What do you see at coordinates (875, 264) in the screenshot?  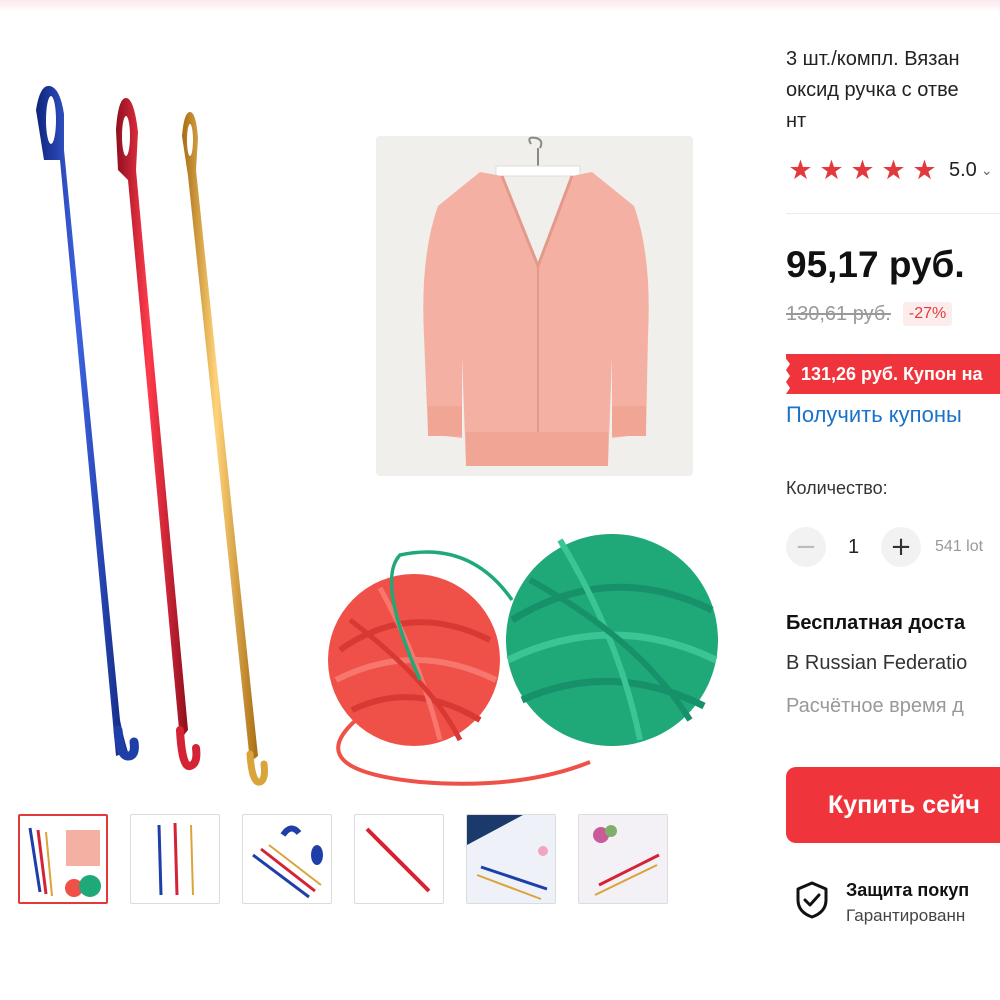 I see `current-price: 95,17 руб.` at bounding box center [875, 264].